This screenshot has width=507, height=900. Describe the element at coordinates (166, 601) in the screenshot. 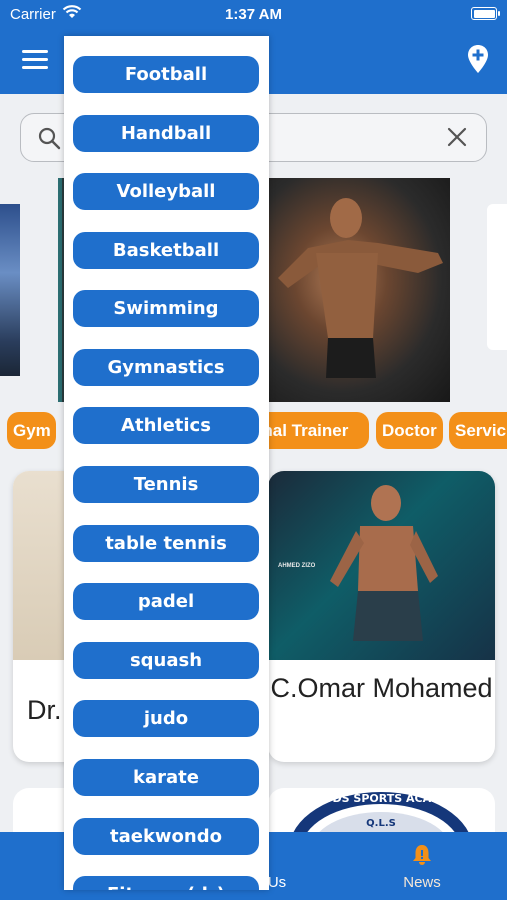

I see `sport-option-padel: padel` at that location.